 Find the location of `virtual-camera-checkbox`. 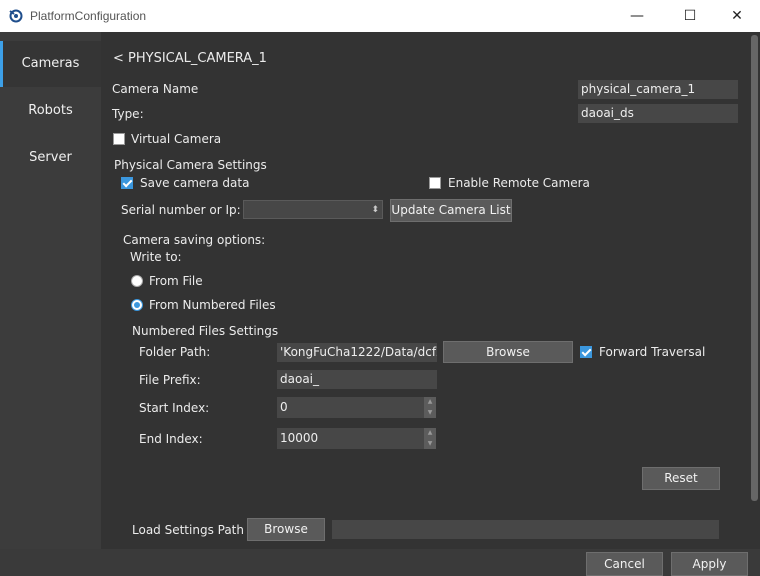

virtual-camera-checkbox is located at coordinates (119, 139).